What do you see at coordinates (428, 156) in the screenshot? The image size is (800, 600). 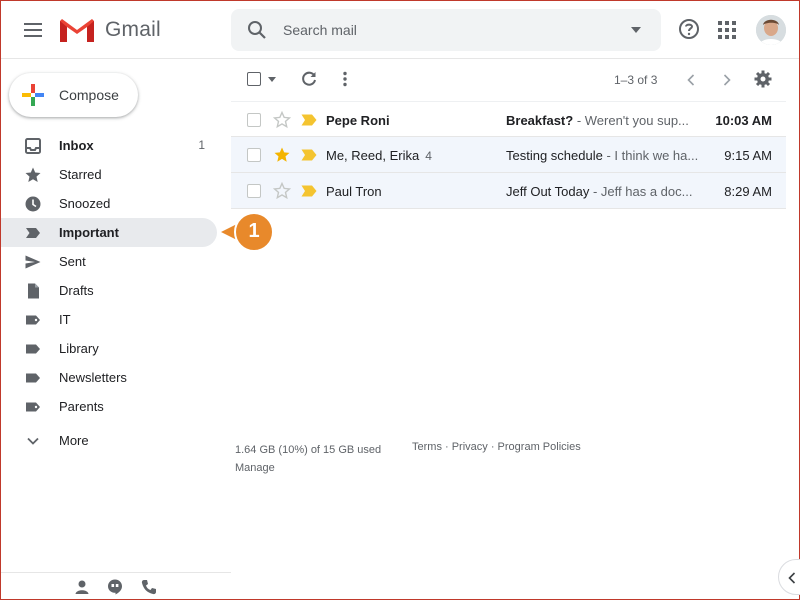 I see `thread-count: 4` at bounding box center [428, 156].